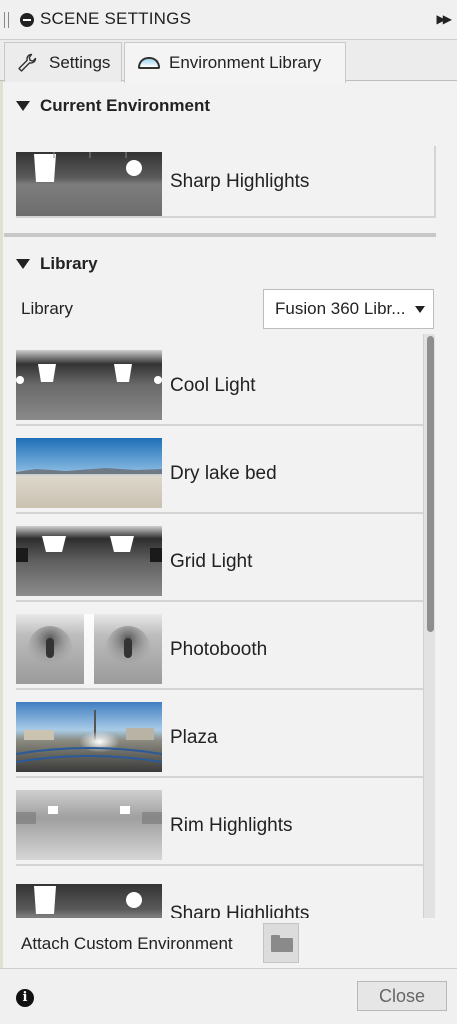 The image size is (457, 1024). What do you see at coordinates (116, 18) in the screenshot?
I see `panel-title: SCENE SETTINGS` at bounding box center [116, 18].